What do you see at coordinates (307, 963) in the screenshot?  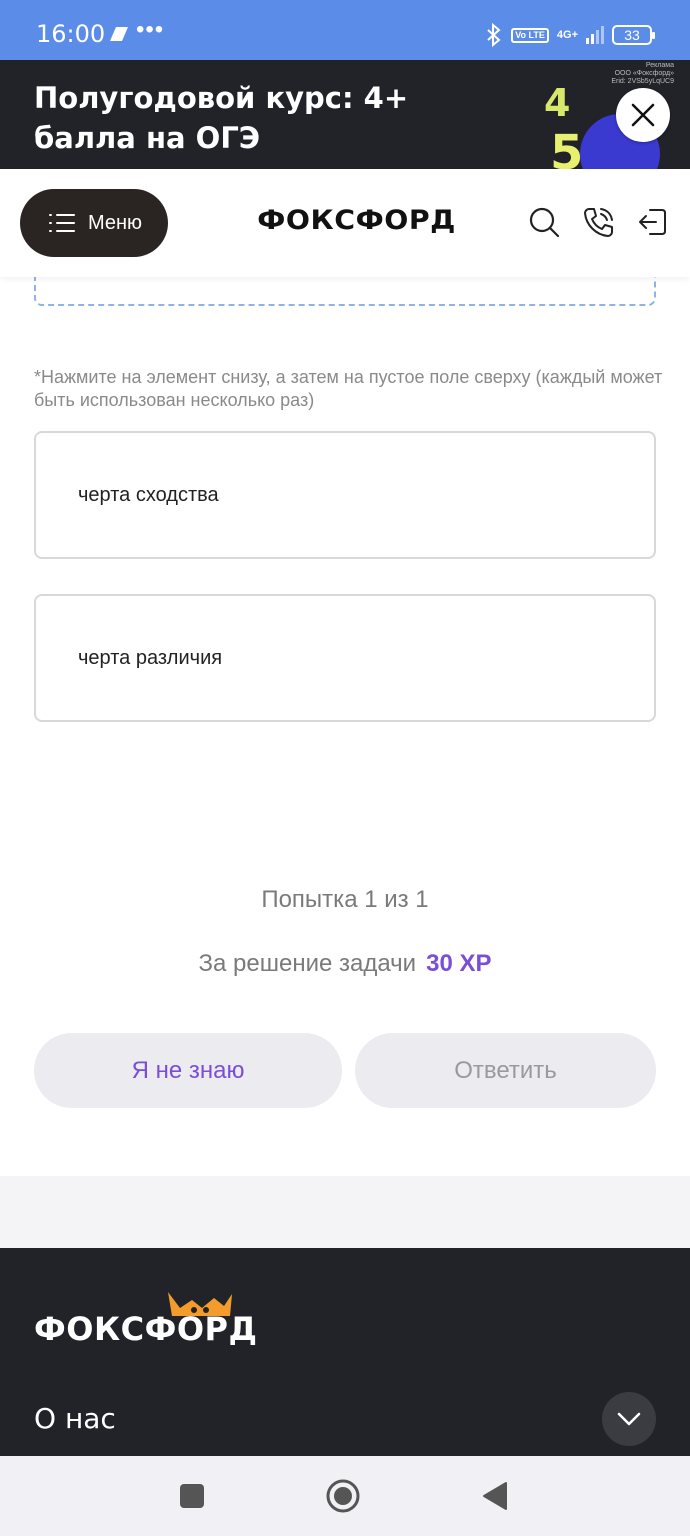 I see `reward-label: За решение задачи` at bounding box center [307, 963].